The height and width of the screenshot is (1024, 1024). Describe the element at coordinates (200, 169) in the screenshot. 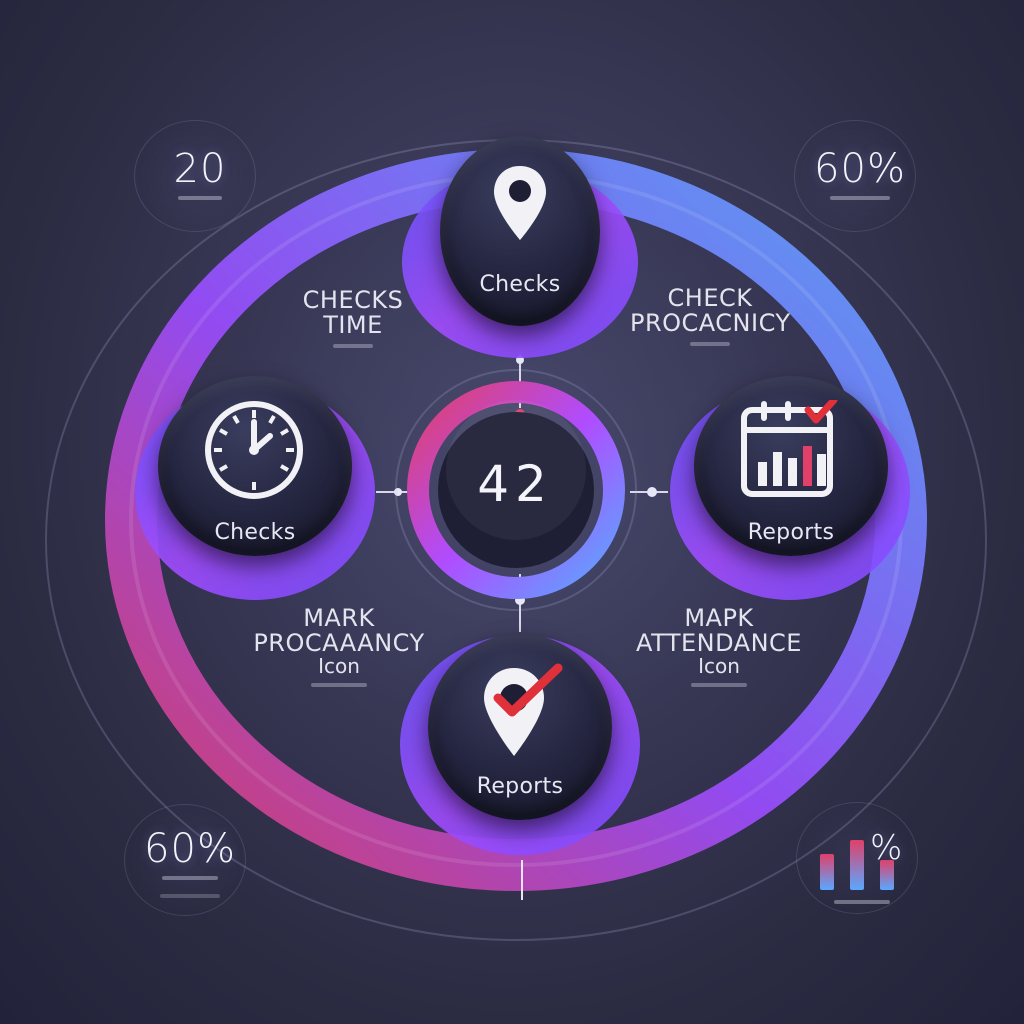

I see `stat-top-left-value: 20` at that location.